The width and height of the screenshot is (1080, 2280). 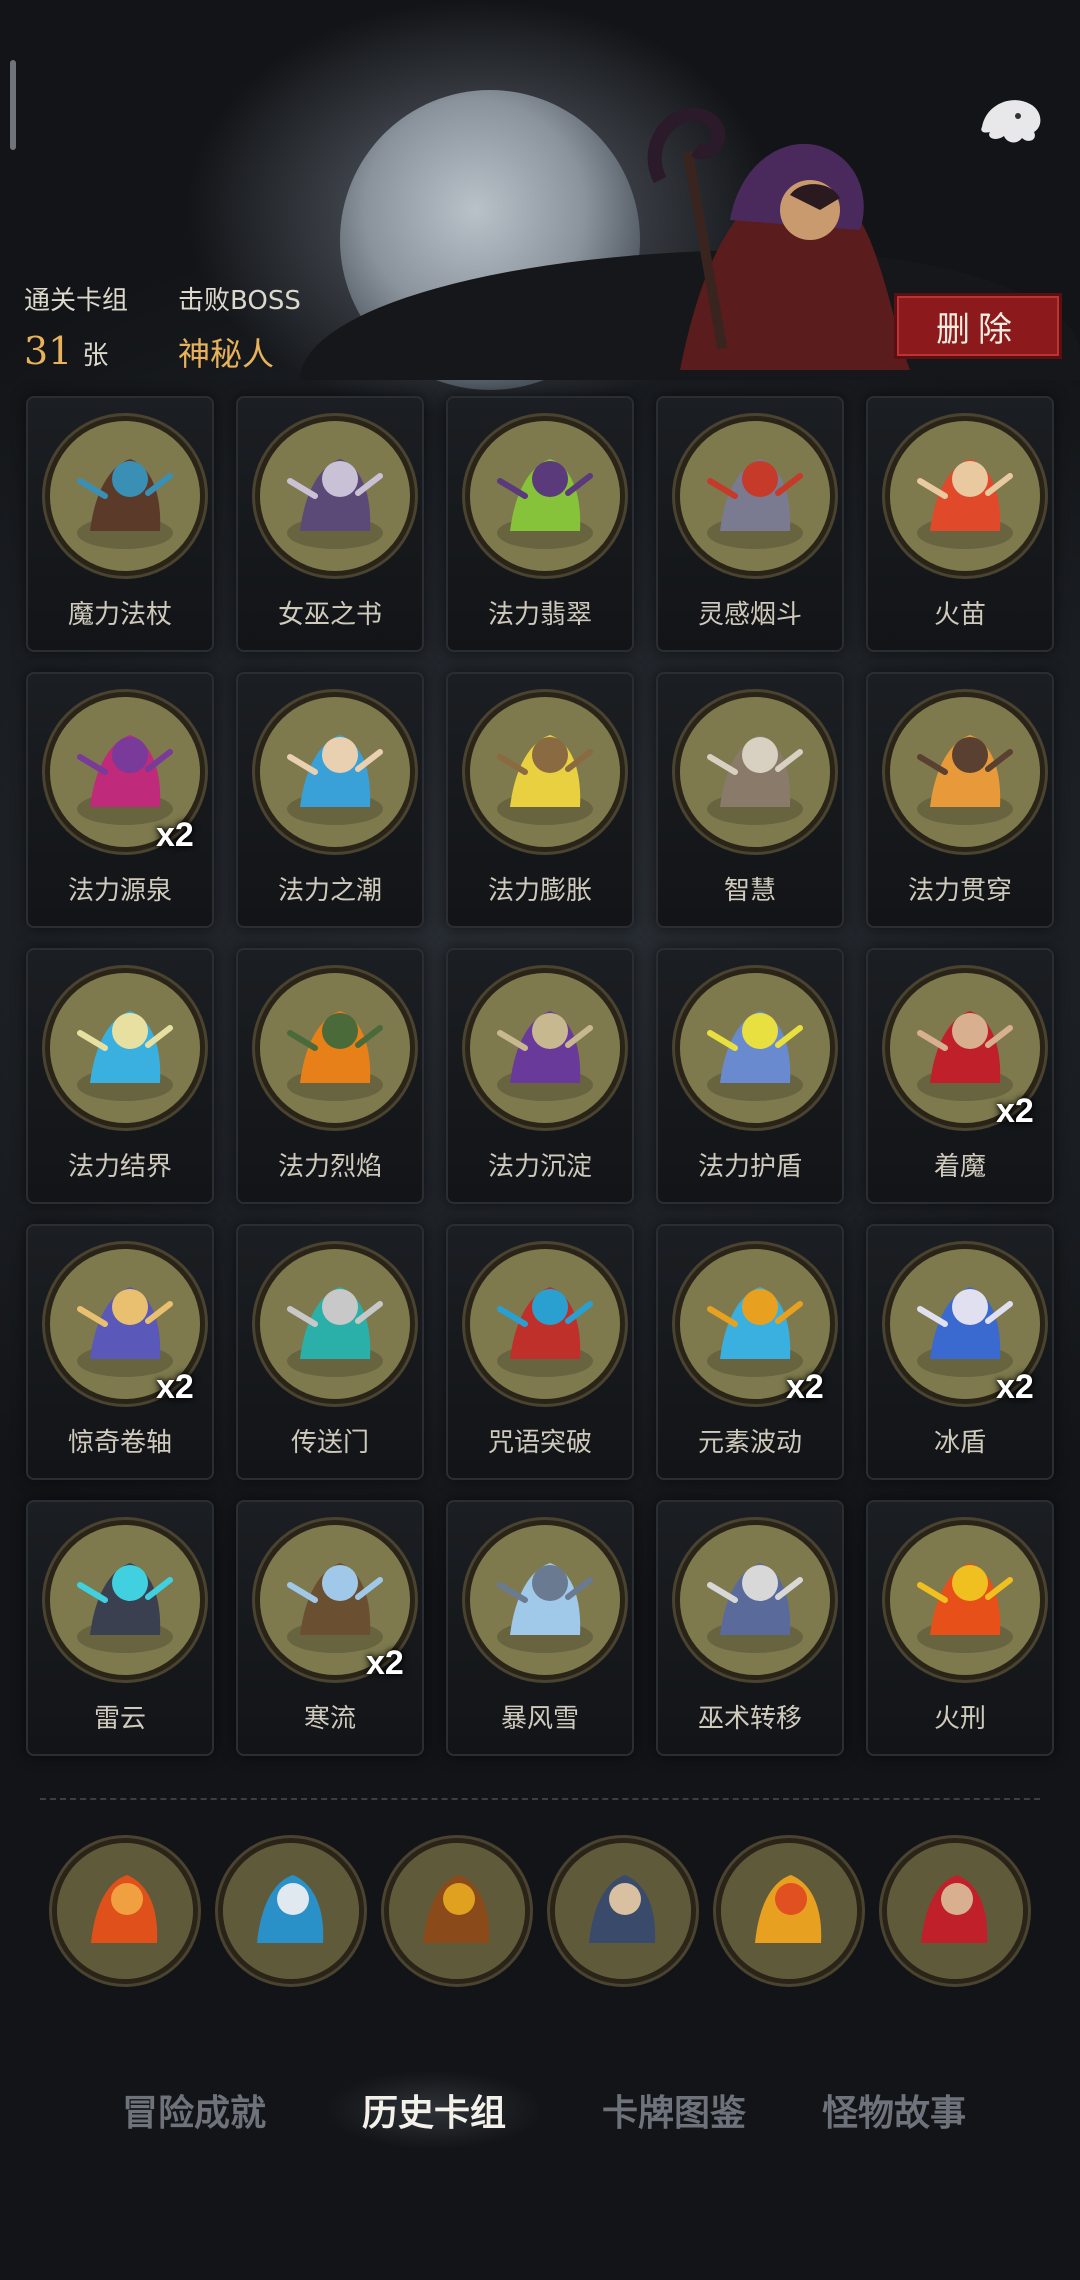 What do you see at coordinates (335, 1048) in the screenshot?
I see `zombie-fire-icon` at bounding box center [335, 1048].